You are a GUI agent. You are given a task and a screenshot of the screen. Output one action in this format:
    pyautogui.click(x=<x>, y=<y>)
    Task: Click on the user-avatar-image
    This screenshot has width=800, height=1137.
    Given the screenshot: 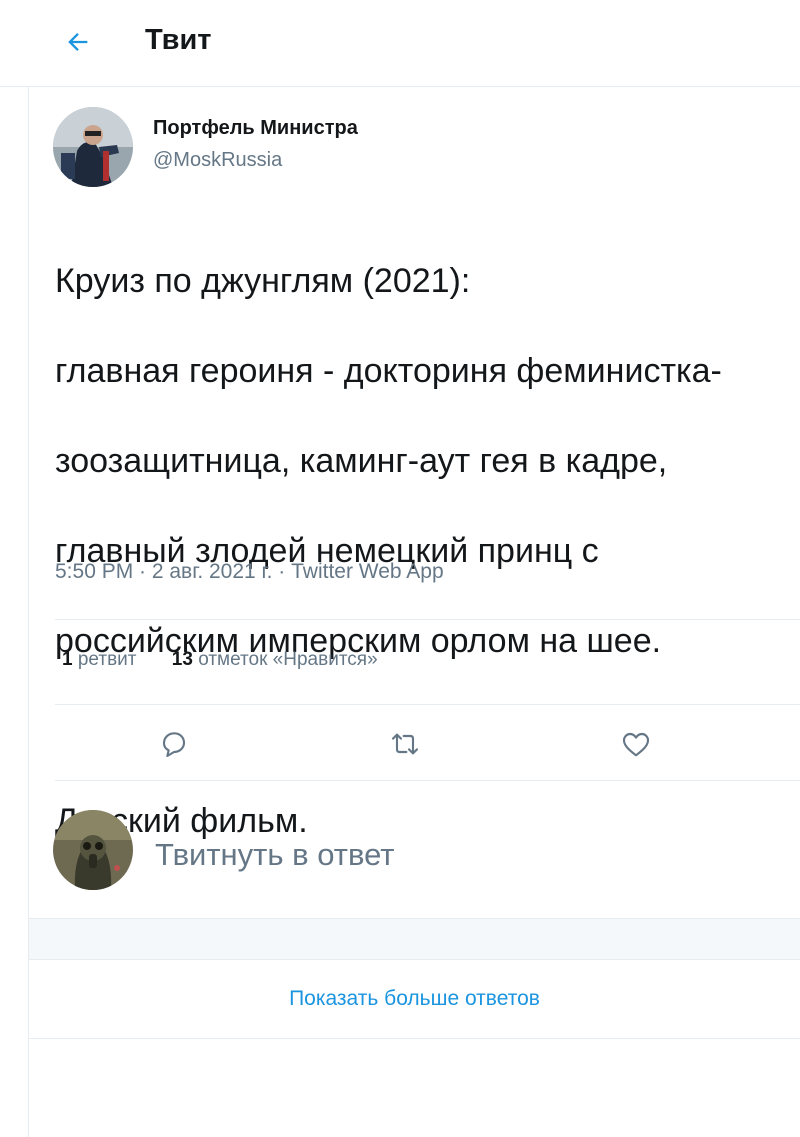 What is the action you would take?
    pyautogui.click(x=93, y=850)
    